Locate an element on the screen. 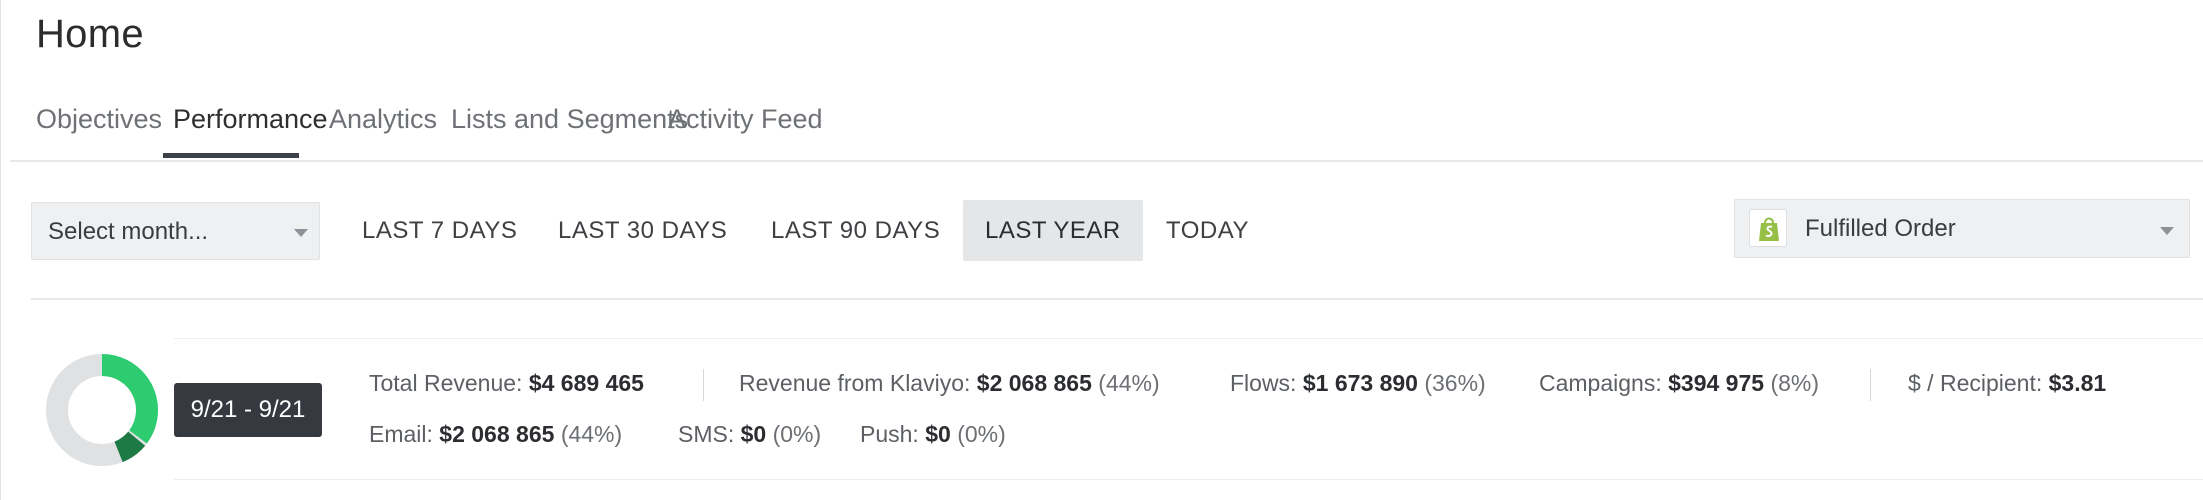  metric-select-value: Fulfilled Order is located at coordinates (1880, 228).